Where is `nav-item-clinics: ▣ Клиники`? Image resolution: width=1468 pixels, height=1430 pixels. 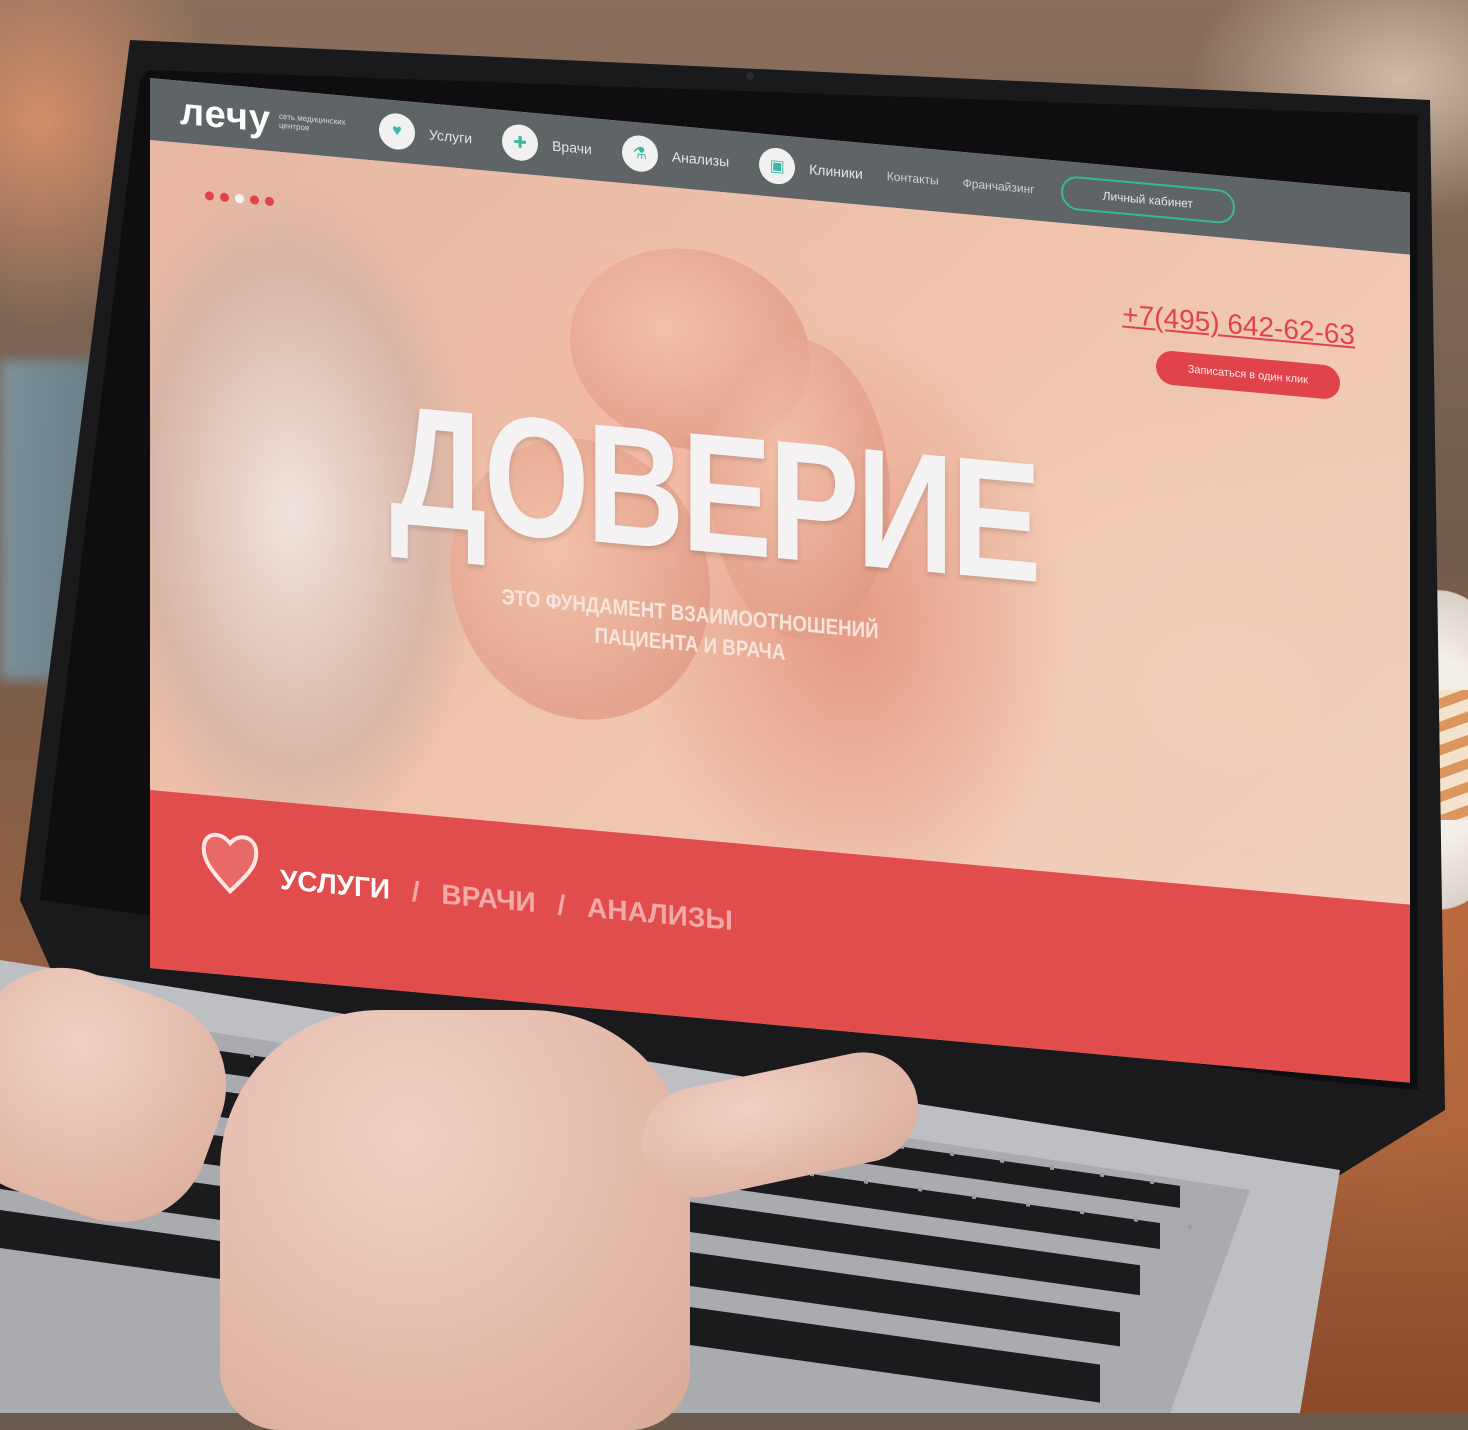
nav-item-clinics: ▣ Клиники is located at coordinates (811, 168).